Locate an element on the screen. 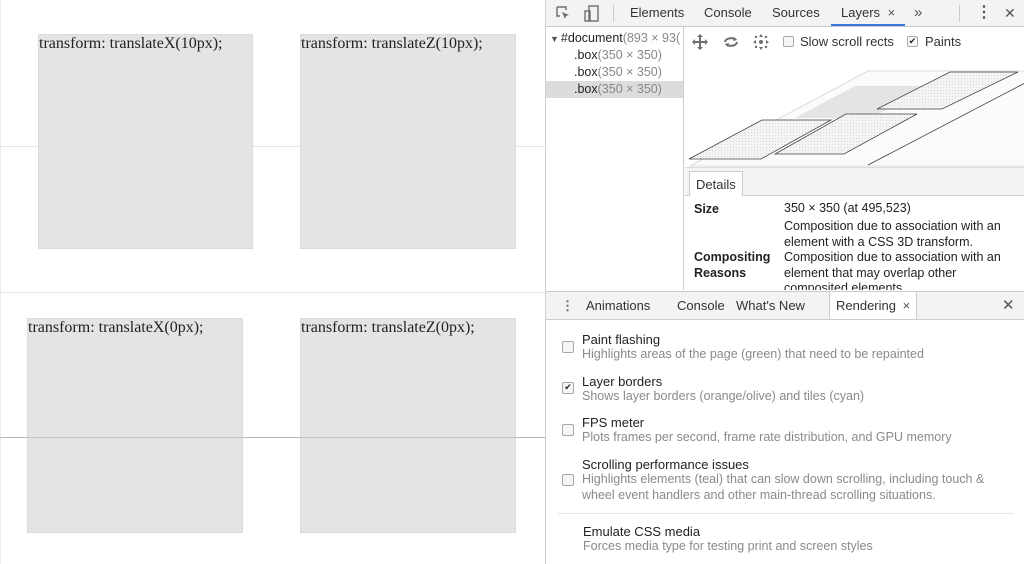 The height and width of the screenshot is (564, 1024). layers-toolbar: Slow scroll rects ✔ Paints is located at coordinates (854, 42).